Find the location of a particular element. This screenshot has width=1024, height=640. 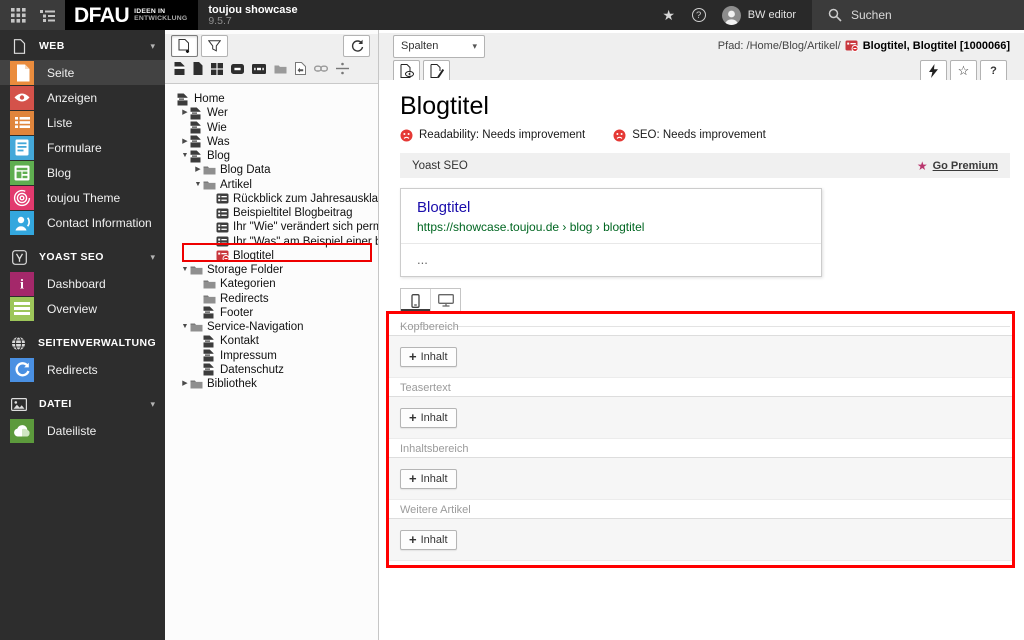

tree-node-r-ckblick-zum-jahresausklangsever: Rückblick zum Jahresausklangsever is located at coordinates (271, 199).